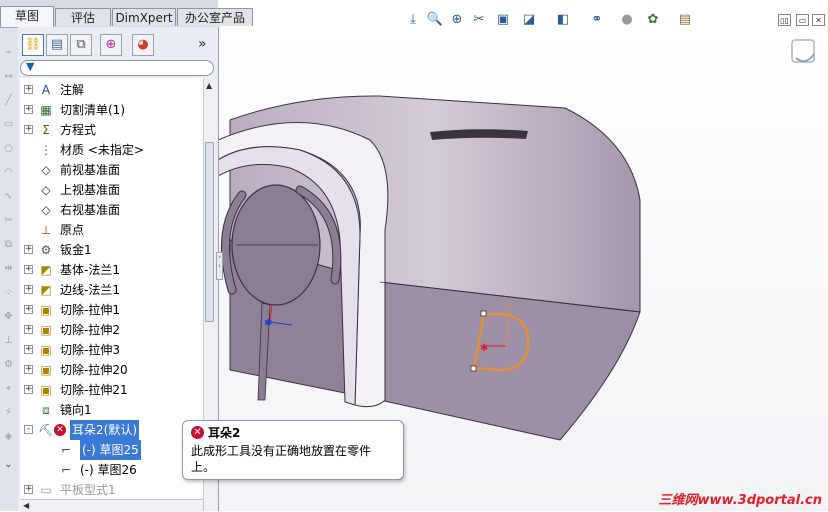  What do you see at coordinates (111, 490) in the screenshot?
I see `tree-item: + ▭ 平板型式1` at bounding box center [111, 490].